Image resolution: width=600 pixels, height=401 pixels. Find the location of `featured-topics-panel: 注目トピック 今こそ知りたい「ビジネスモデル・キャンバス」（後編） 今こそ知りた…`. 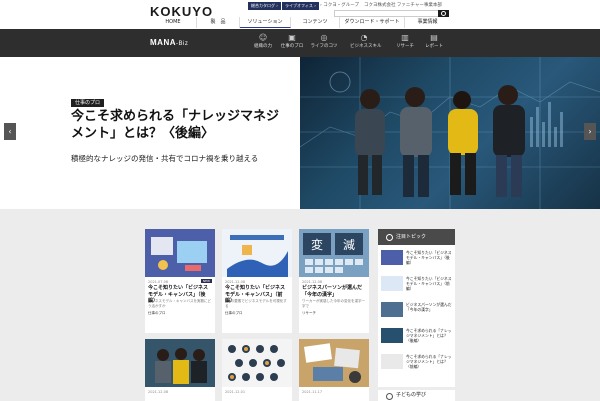

featured-topics-panel: 注目トピック 今こそ知りたい「ビジネスモデル・キャンバス」（後編） 今こそ知りた… is located at coordinates (416, 308).